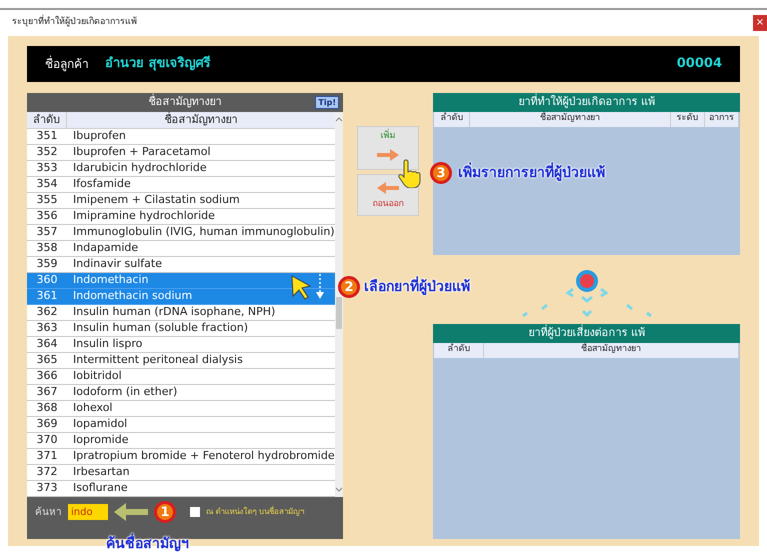 The image size is (767, 555). What do you see at coordinates (181, 409) in the screenshot?
I see `drug-row: 368 Iohexol` at bounding box center [181, 409].